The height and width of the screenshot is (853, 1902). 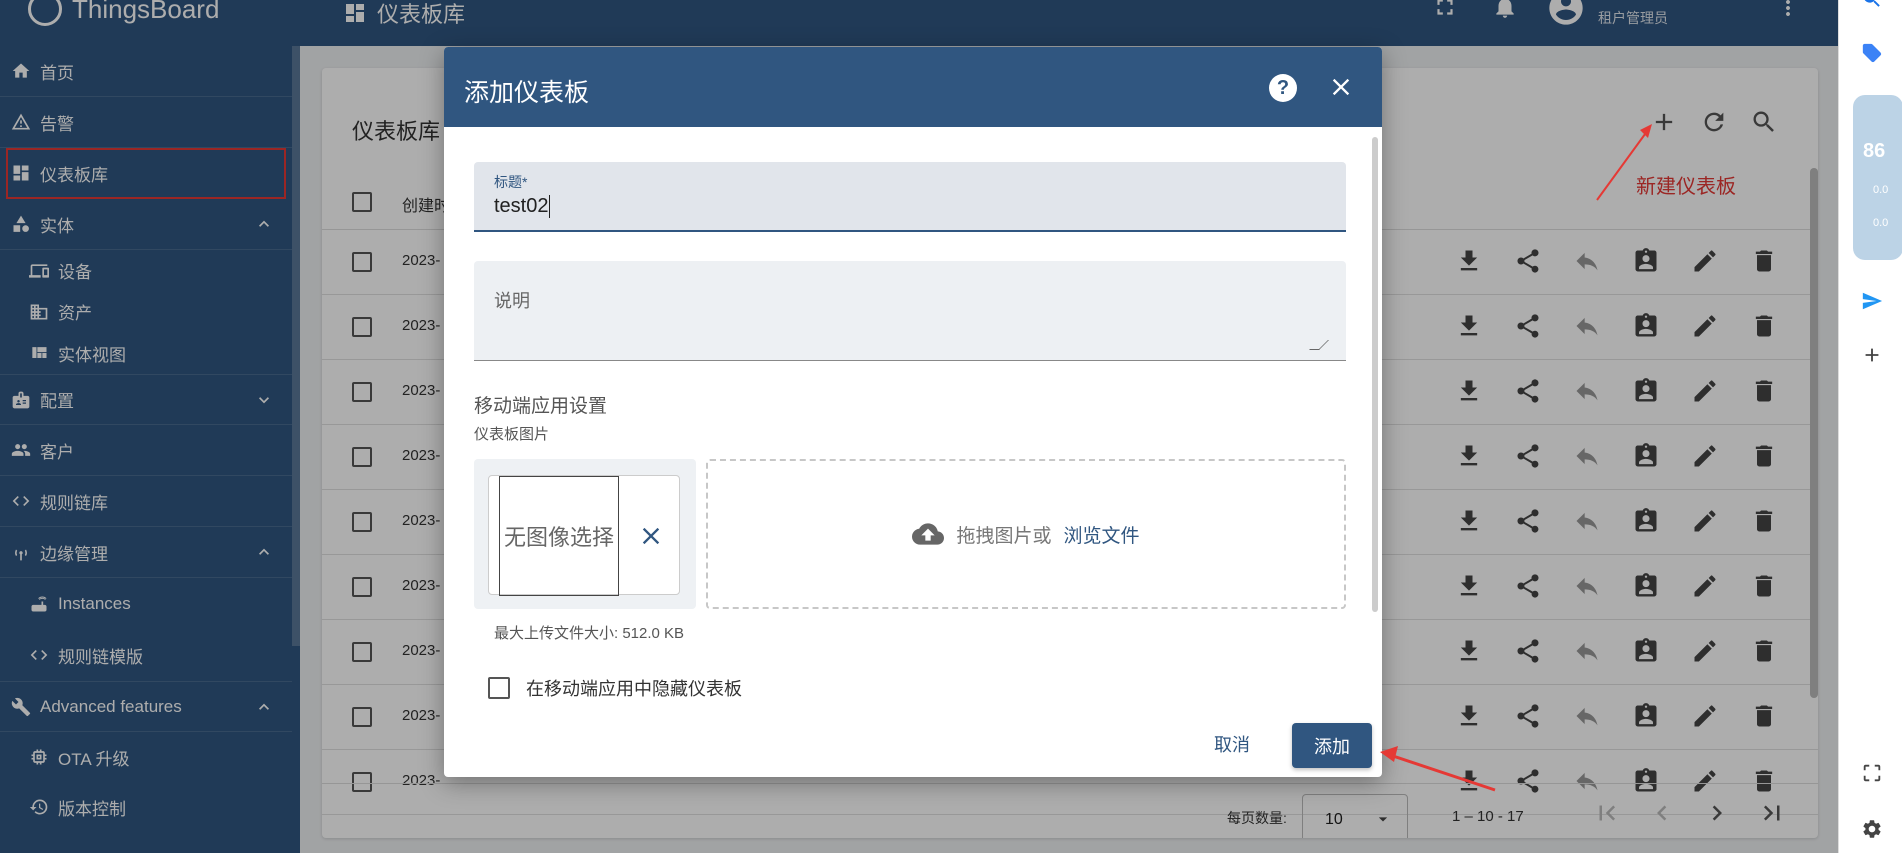 What do you see at coordinates (499, 688) in the screenshot?
I see `hide-on-mobile-checkbox` at bounding box center [499, 688].